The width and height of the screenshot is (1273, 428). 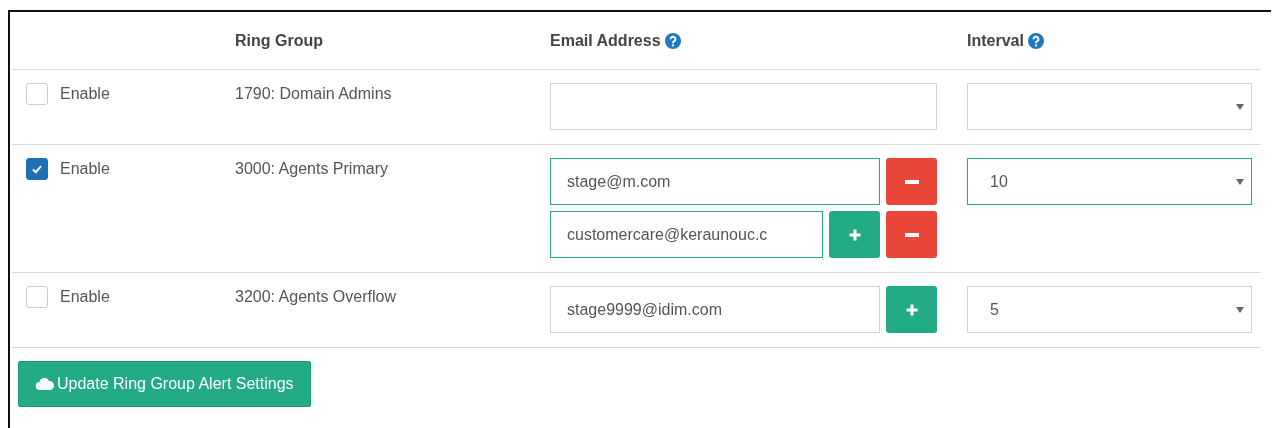 What do you see at coordinates (715, 181) in the screenshot?
I see `email-field: stage@m.com` at bounding box center [715, 181].